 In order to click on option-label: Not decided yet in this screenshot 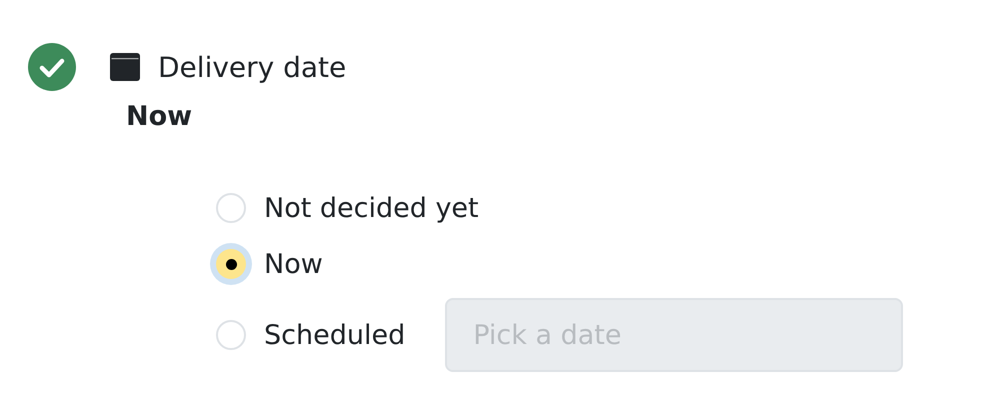, I will do `click(371, 208)`.